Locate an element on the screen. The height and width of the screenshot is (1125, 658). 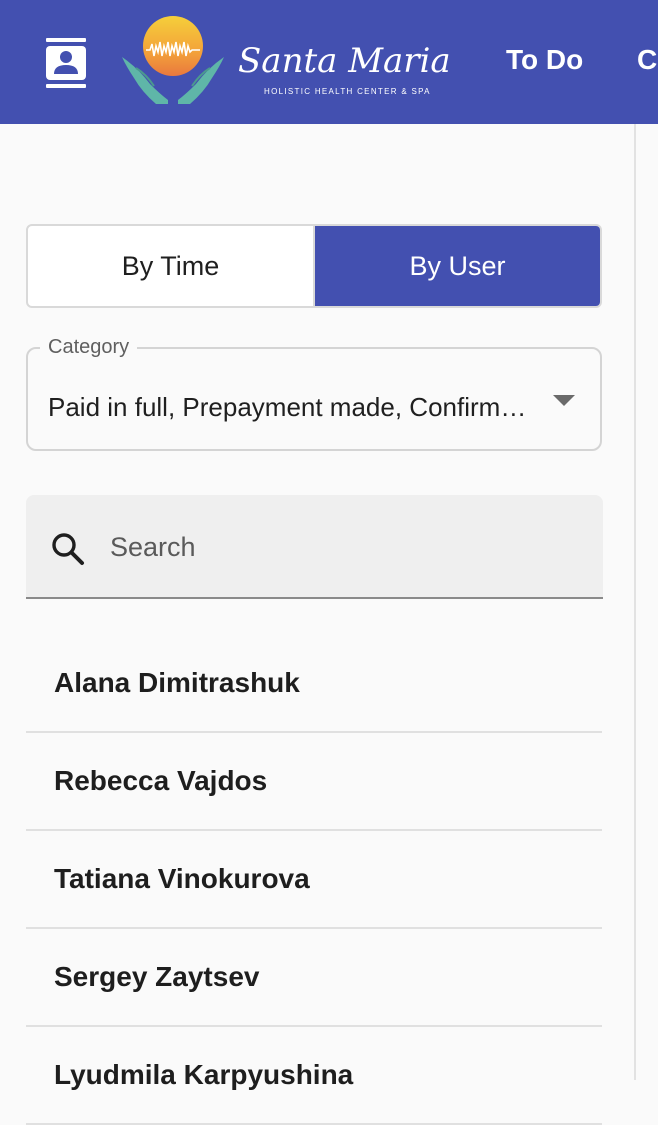
search-field is located at coordinates (314, 547).